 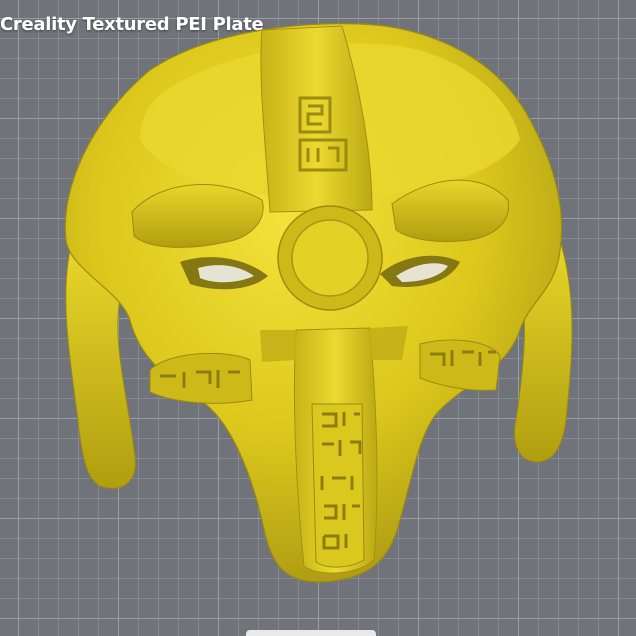 What do you see at coordinates (201, 378) in the screenshot?
I see `left-cheek-plate` at bounding box center [201, 378].